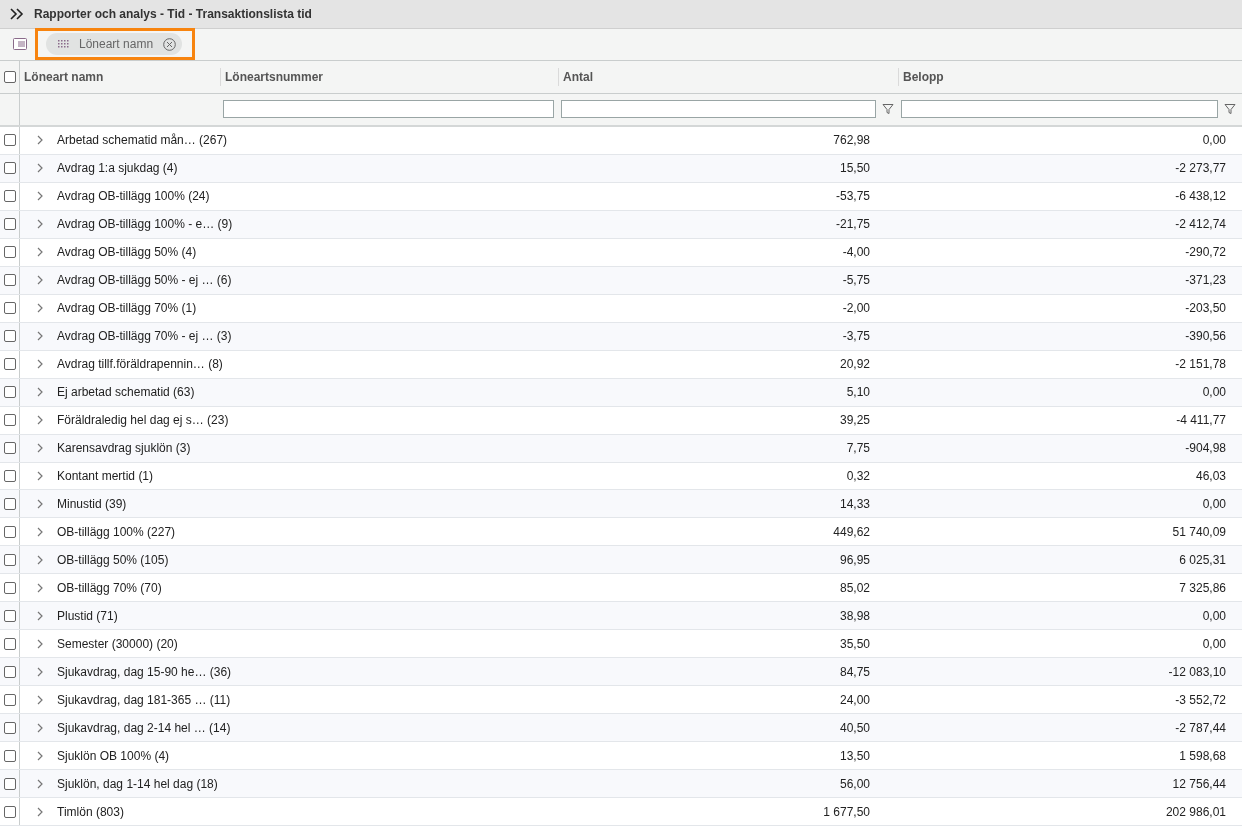  Describe the element at coordinates (1200, 224) in the screenshot. I see `table-cell-text: -2 412,74` at that location.